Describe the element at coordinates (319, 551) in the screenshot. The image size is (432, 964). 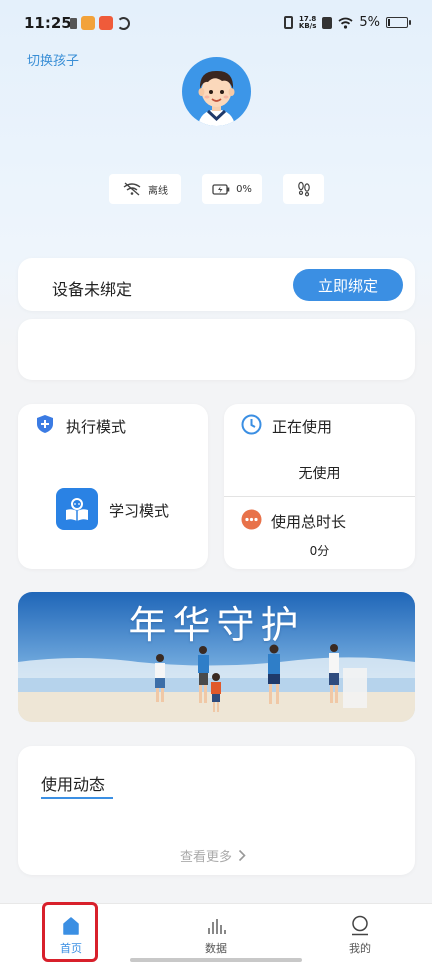
I see `total-usage-value: 0分` at that location.